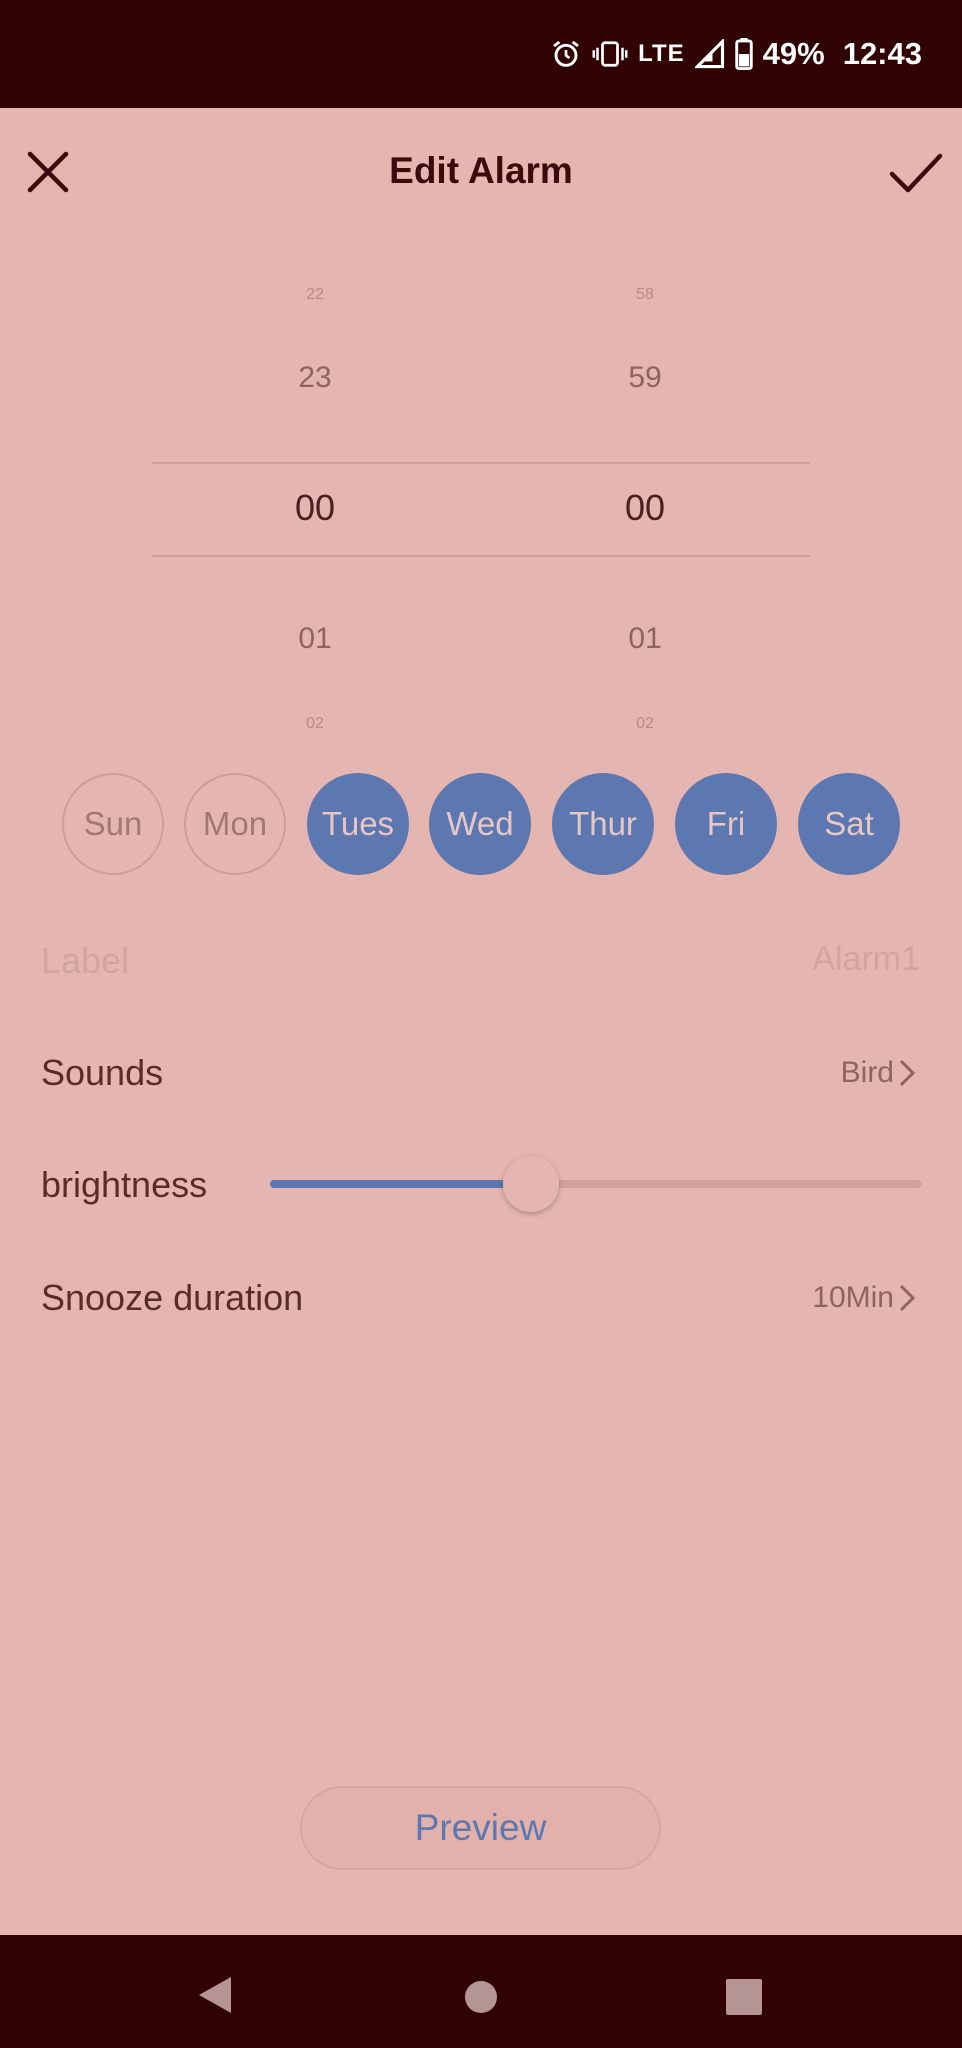 The width and height of the screenshot is (962, 2048). Describe the element at coordinates (743, 54) in the screenshot. I see `battery-icon` at that location.